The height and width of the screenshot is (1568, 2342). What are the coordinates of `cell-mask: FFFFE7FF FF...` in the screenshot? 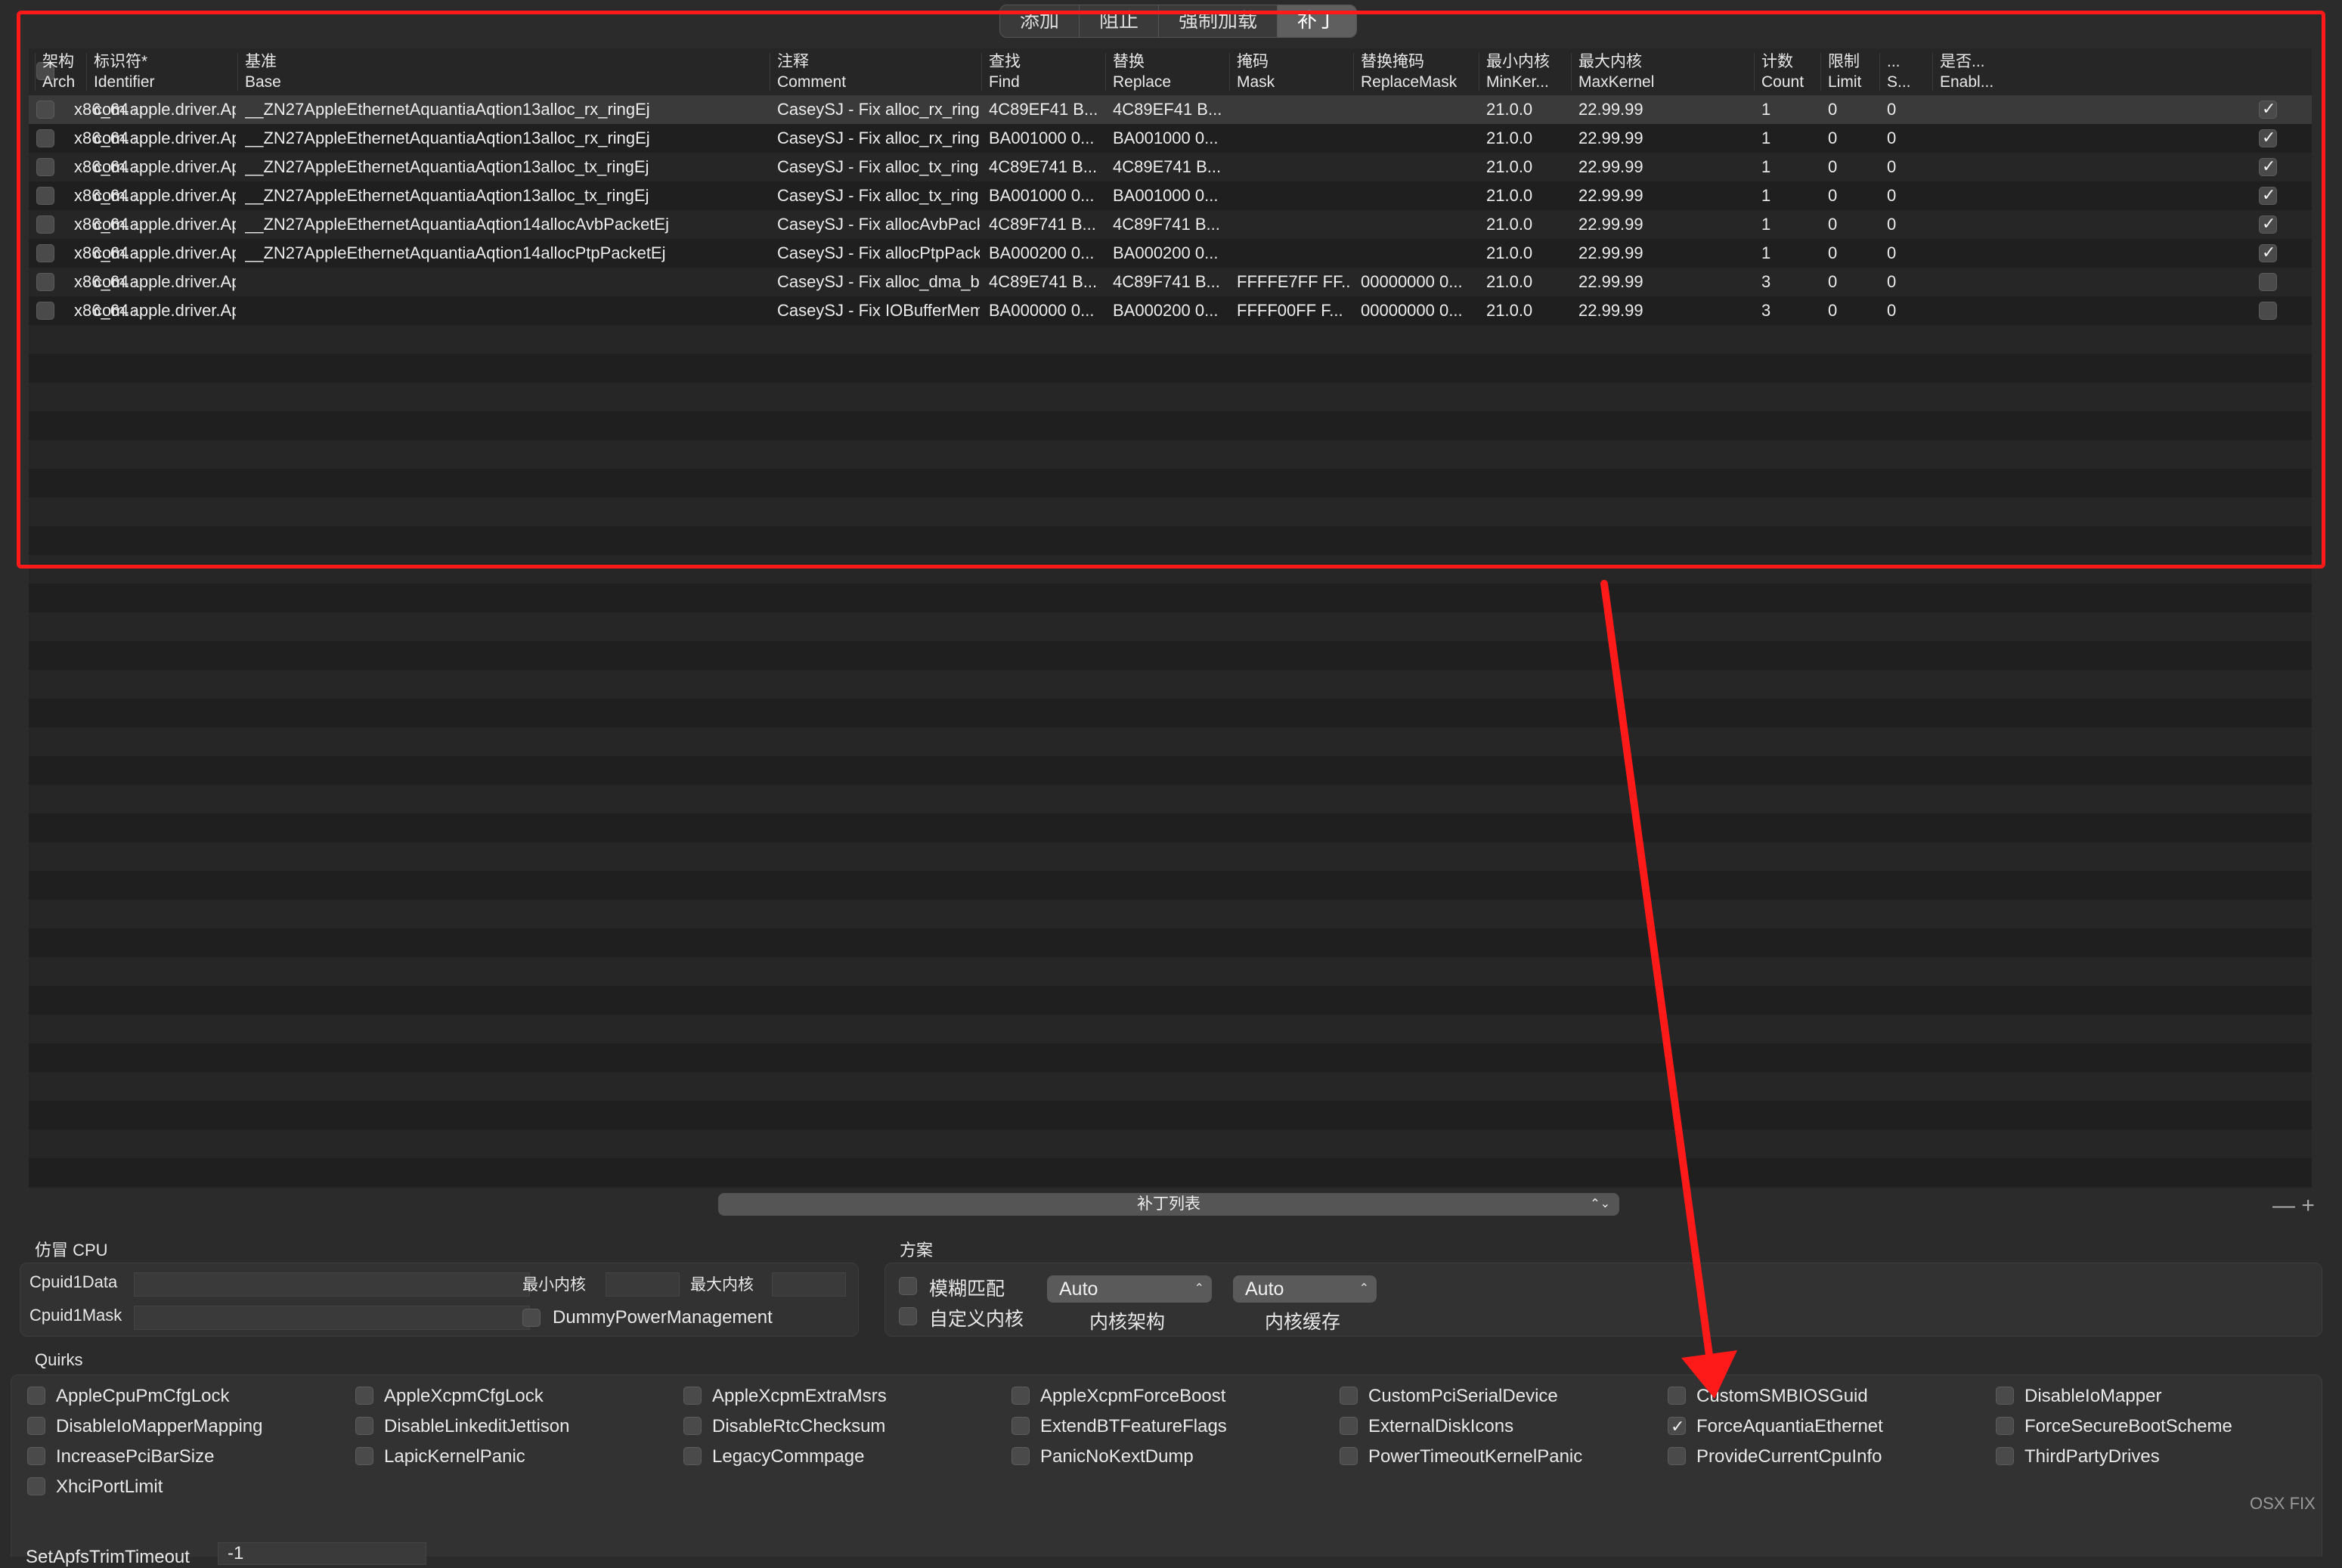 It's located at (1294, 282).